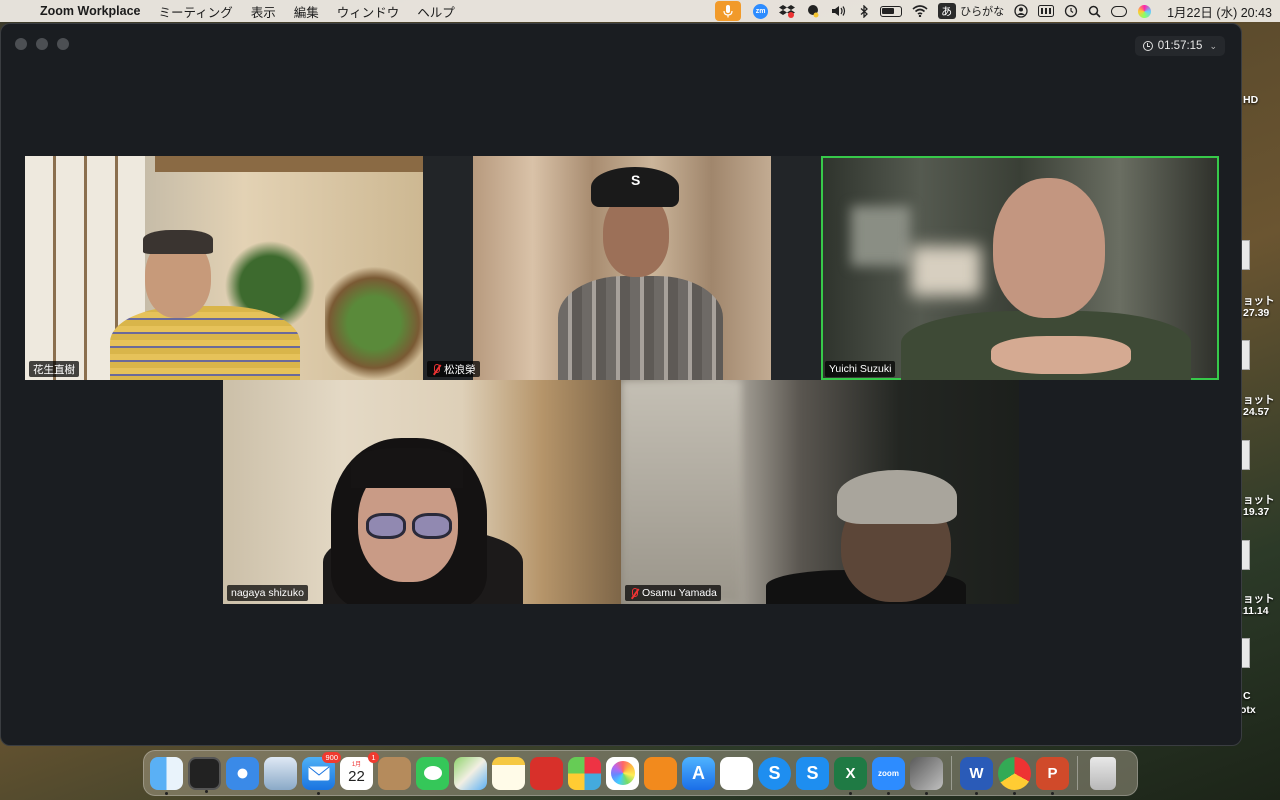  I want to click on user-account-icon, so click(1021, 11).